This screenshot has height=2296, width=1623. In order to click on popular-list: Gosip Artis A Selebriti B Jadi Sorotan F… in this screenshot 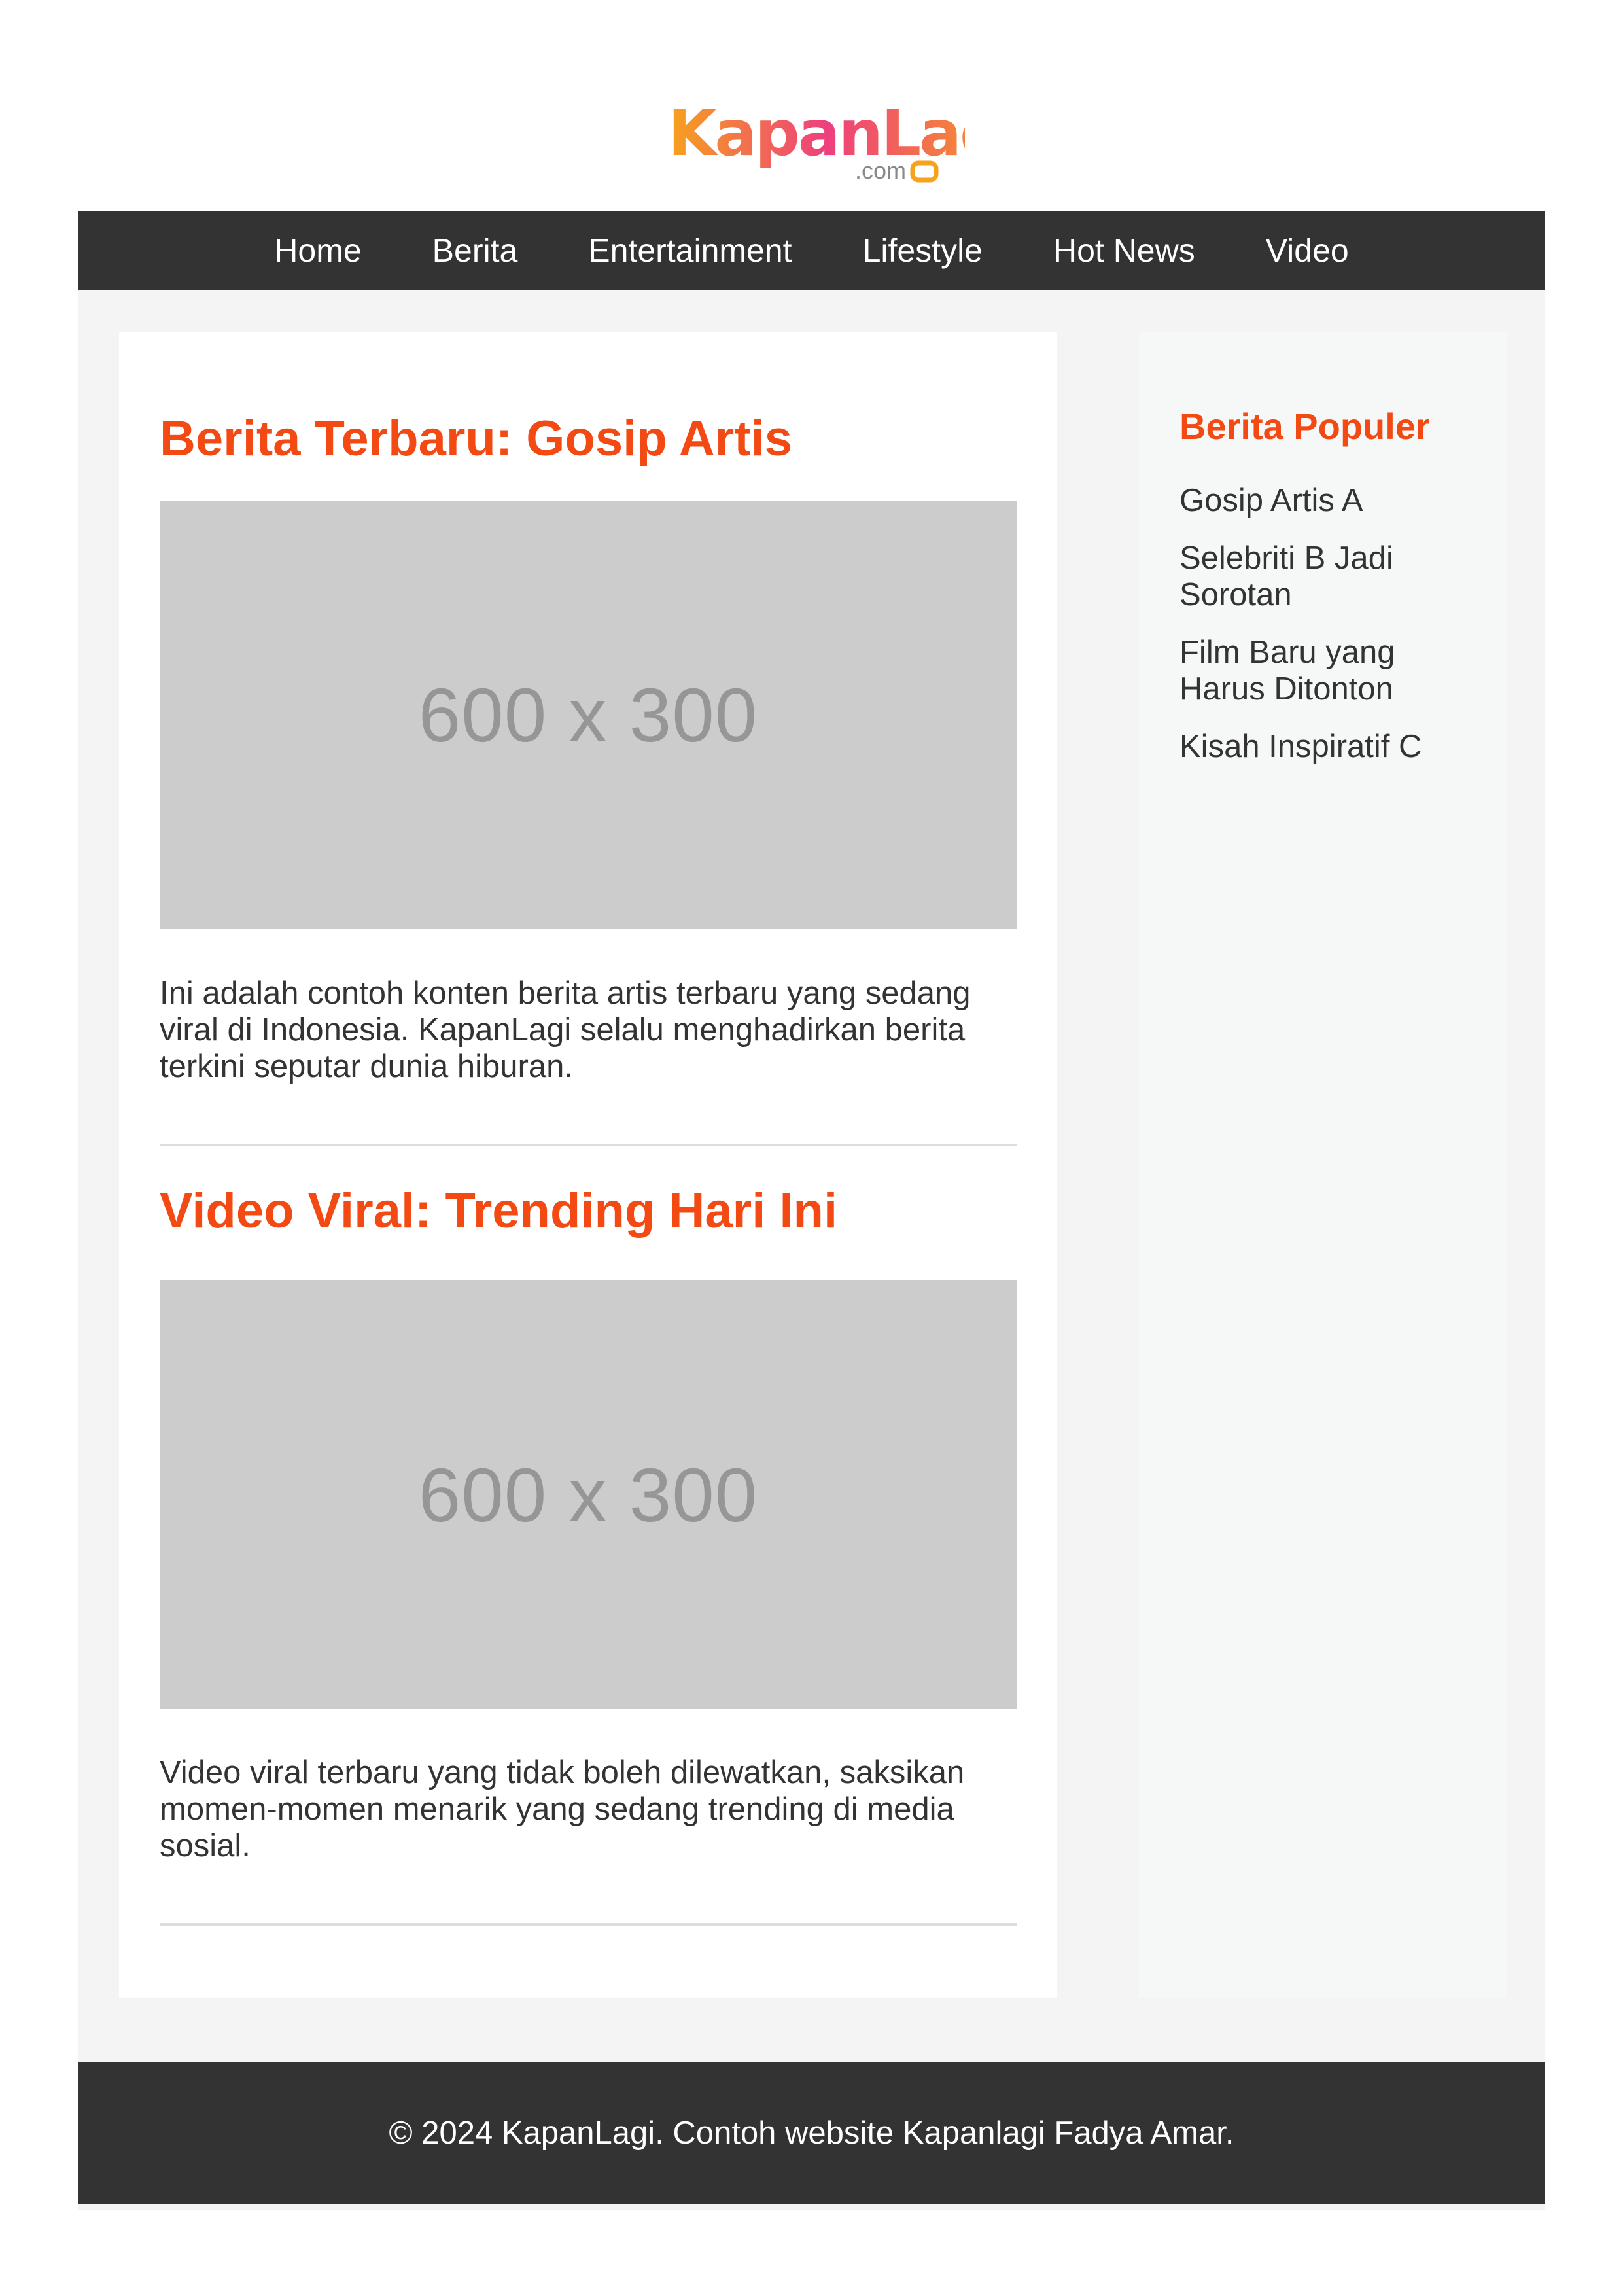, I will do `click(1329, 634)`.